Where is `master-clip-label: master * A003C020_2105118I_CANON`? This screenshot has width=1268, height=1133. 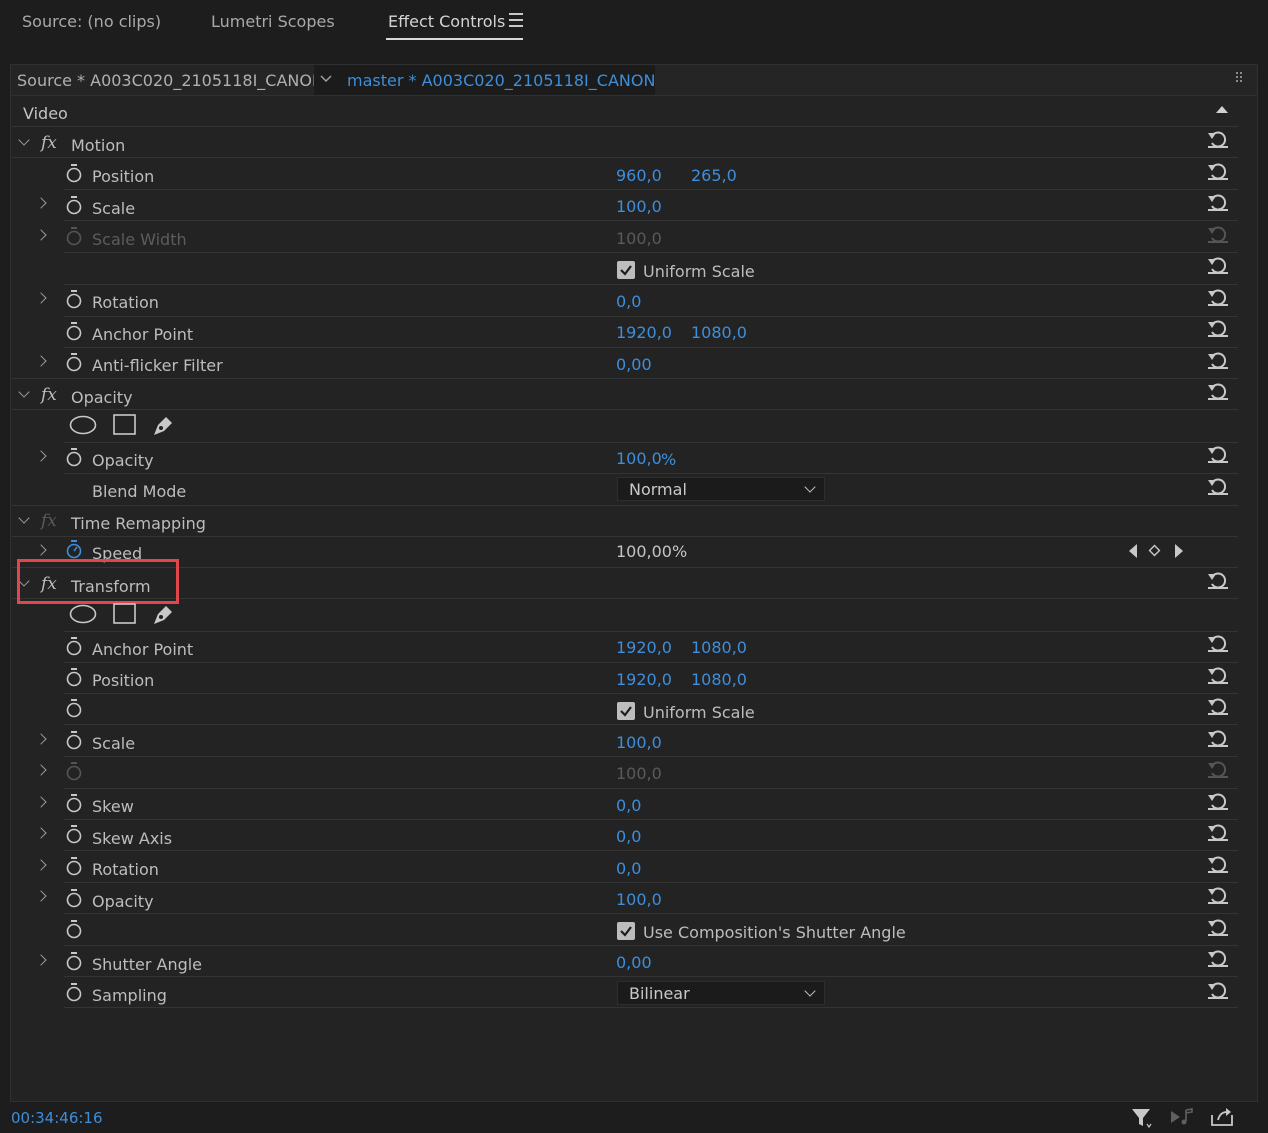 master-clip-label: master * A003C020_2105118I_CANON is located at coordinates (501, 80).